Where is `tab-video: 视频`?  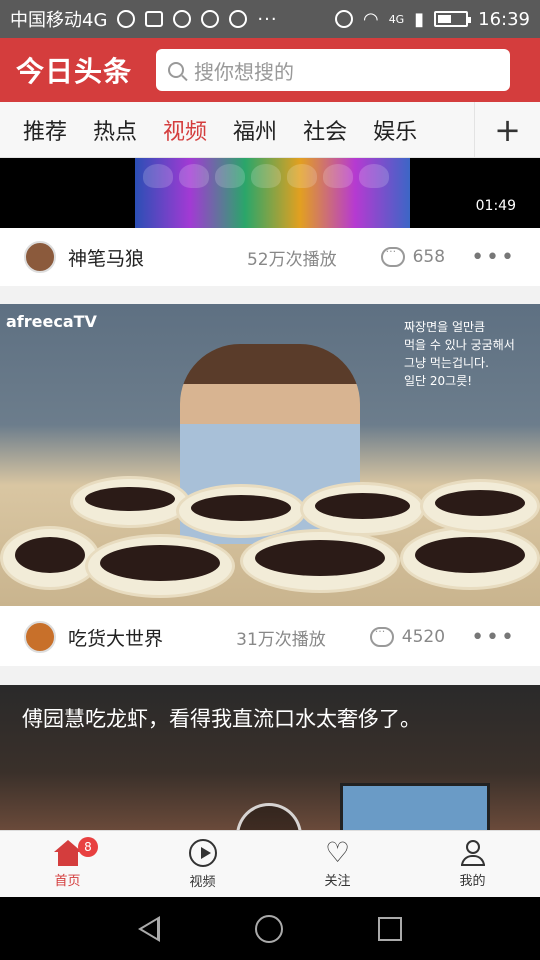 tab-video: 视频 is located at coordinates (185, 130).